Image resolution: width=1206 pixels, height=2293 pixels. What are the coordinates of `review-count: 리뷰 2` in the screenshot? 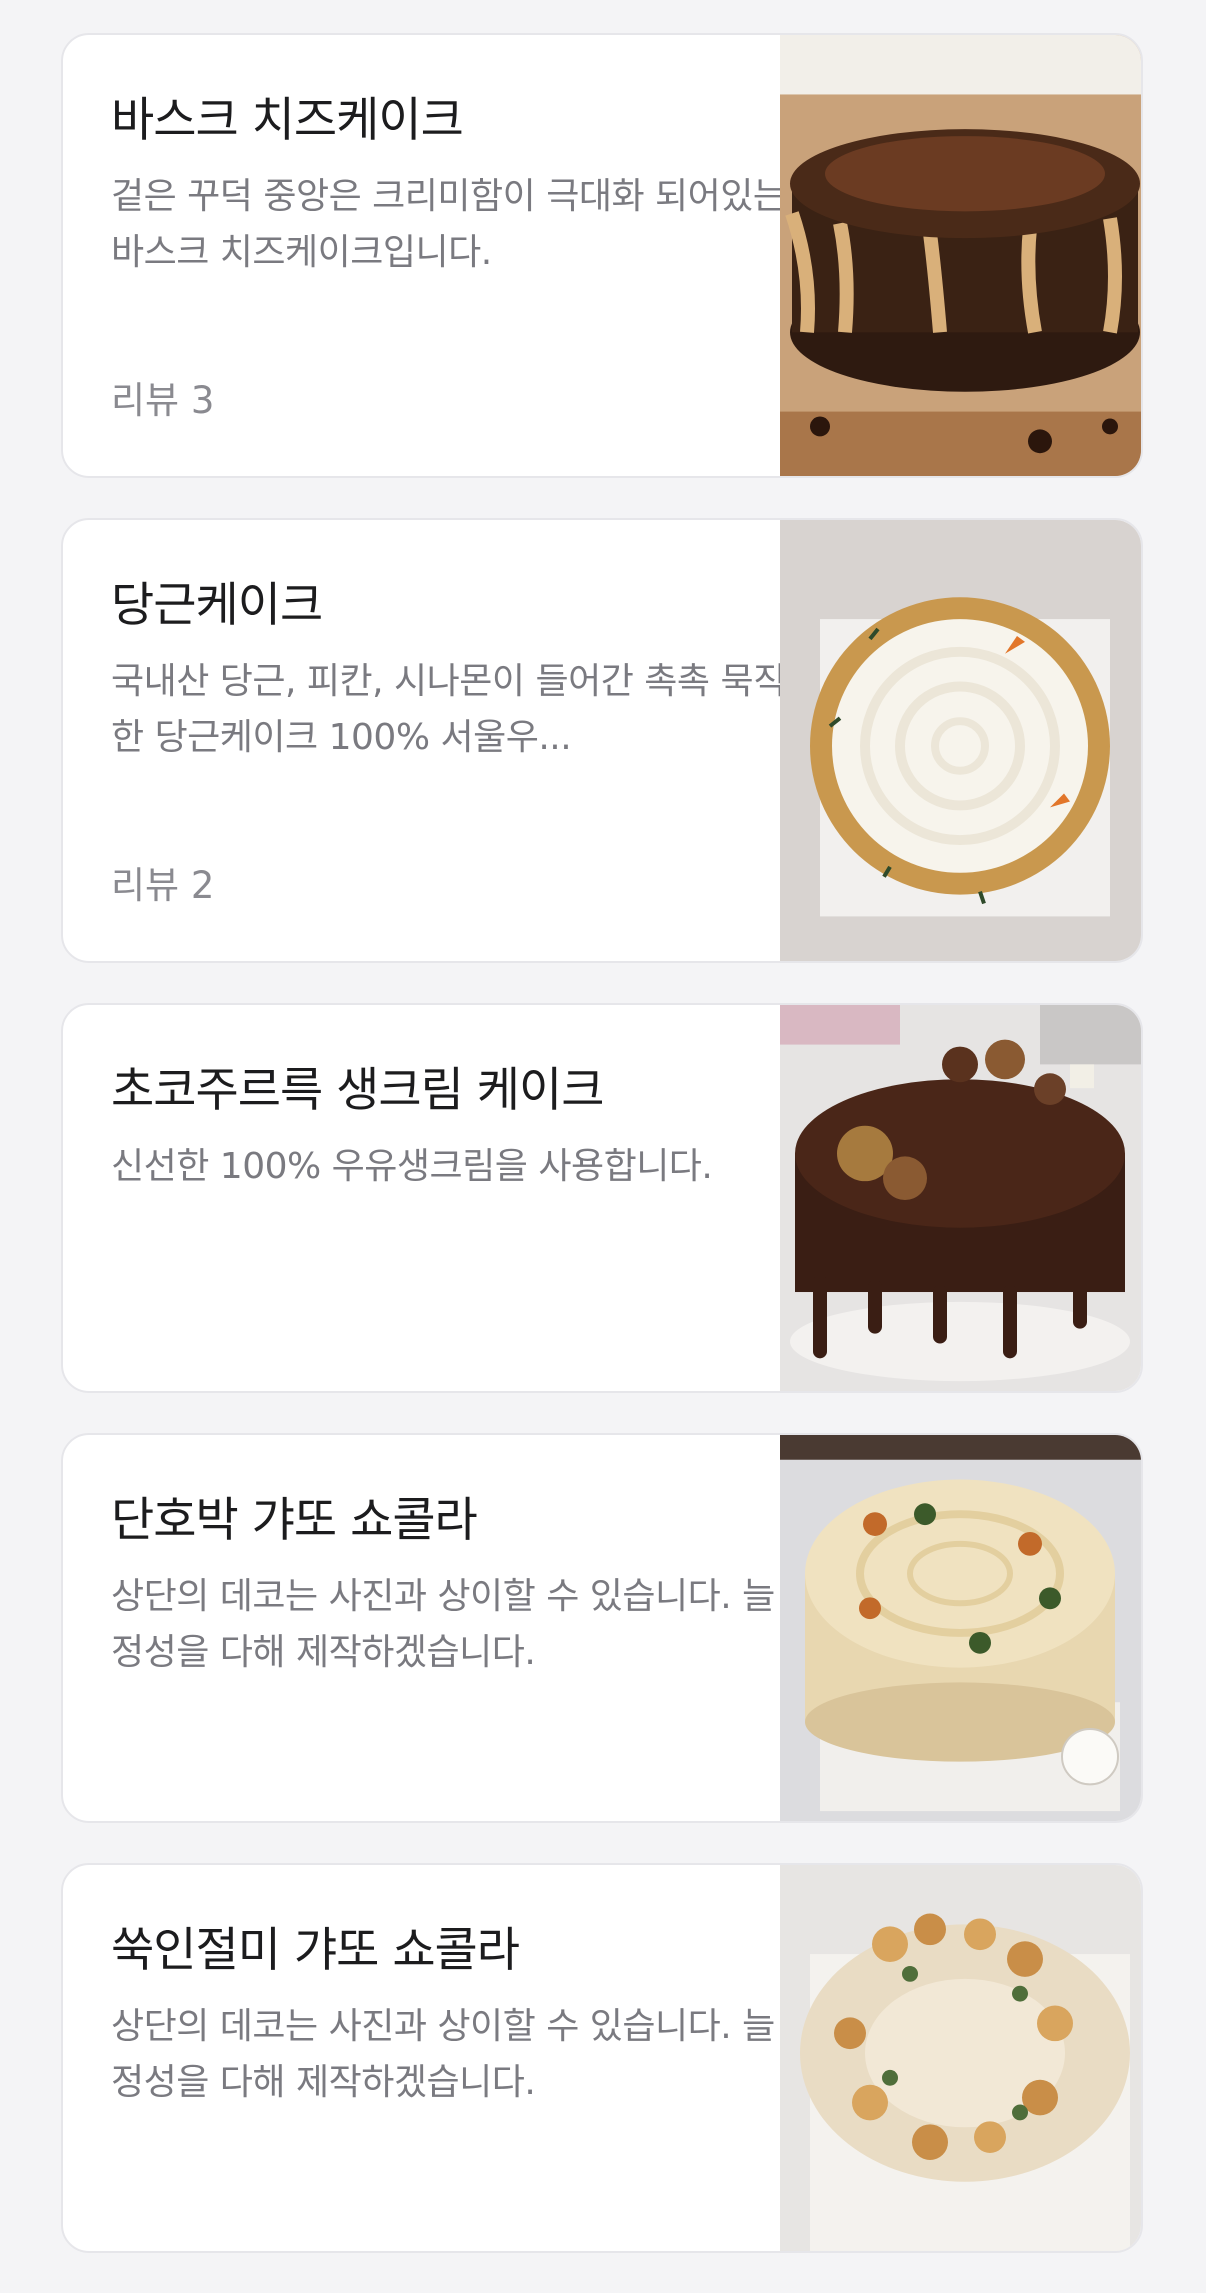 It's located at (163, 885).